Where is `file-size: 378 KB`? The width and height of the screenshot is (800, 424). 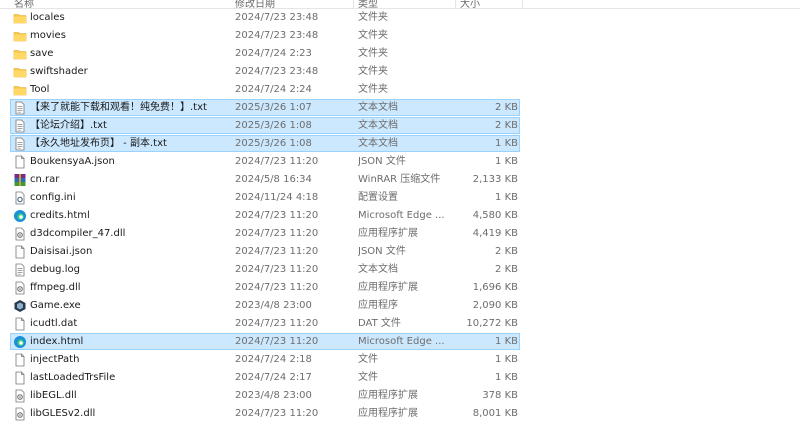 file-size: 378 KB is located at coordinates (500, 395).